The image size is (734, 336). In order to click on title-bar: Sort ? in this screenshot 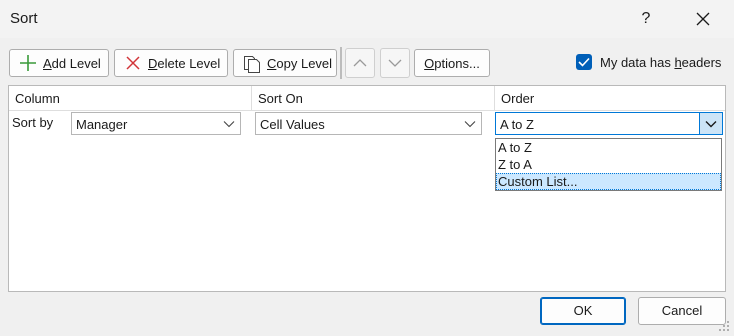, I will do `click(367, 19)`.